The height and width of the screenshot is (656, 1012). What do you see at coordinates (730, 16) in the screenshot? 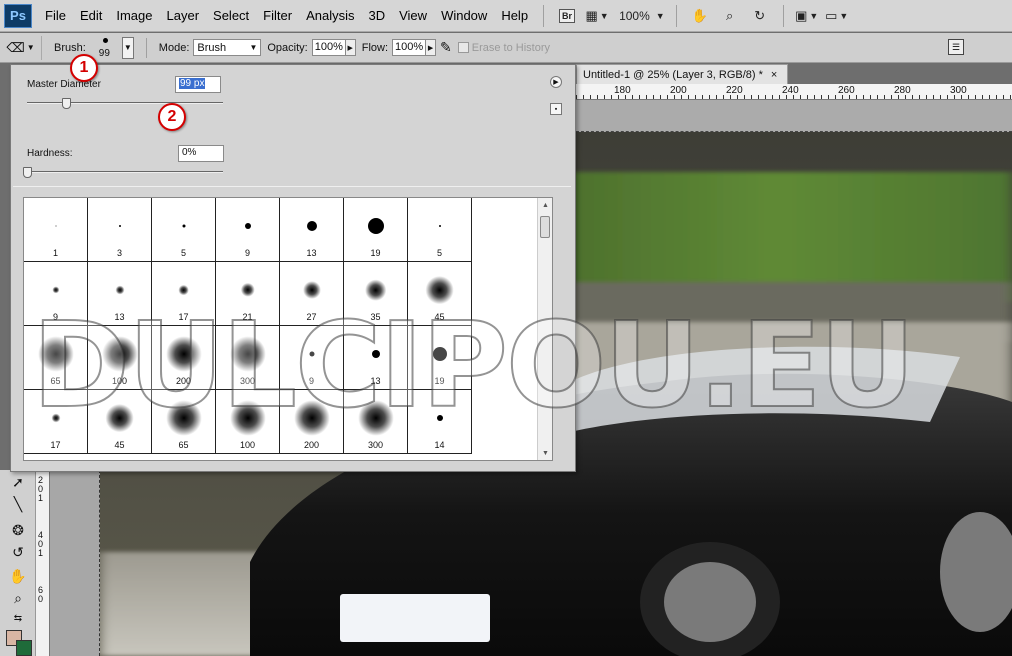
I see `zoom-tool-button: ⌕` at bounding box center [730, 16].